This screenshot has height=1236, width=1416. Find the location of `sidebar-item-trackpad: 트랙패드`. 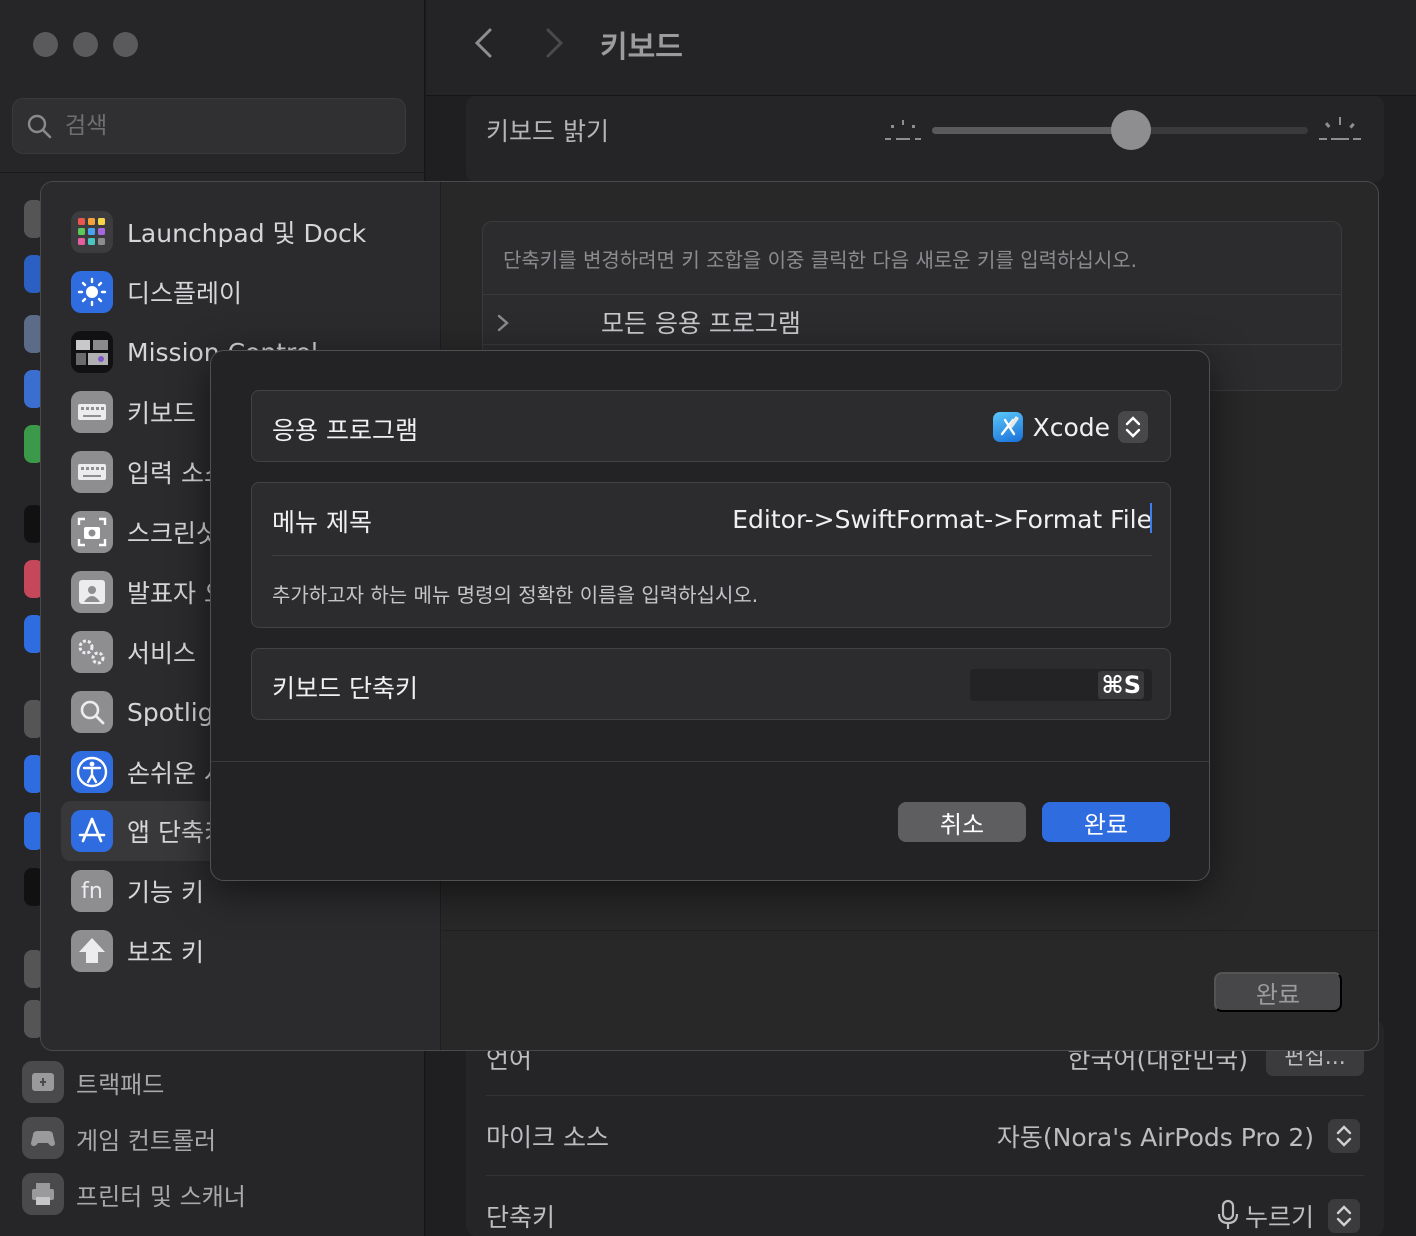

sidebar-item-trackpad: 트랙패드 is located at coordinates (93, 1082).